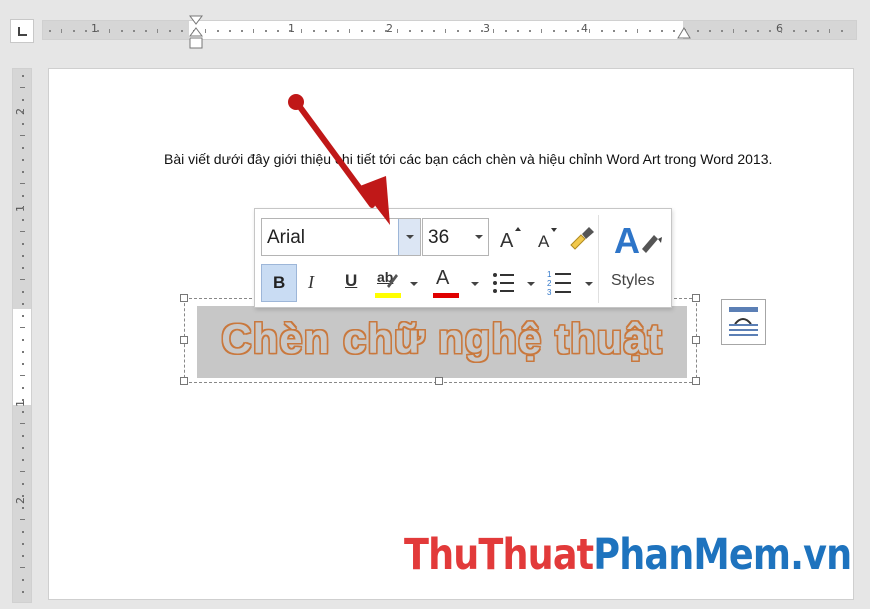  Describe the element at coordinates (475, 284) in the screenshot. I see `font-color-dropdown-icon` at that location.